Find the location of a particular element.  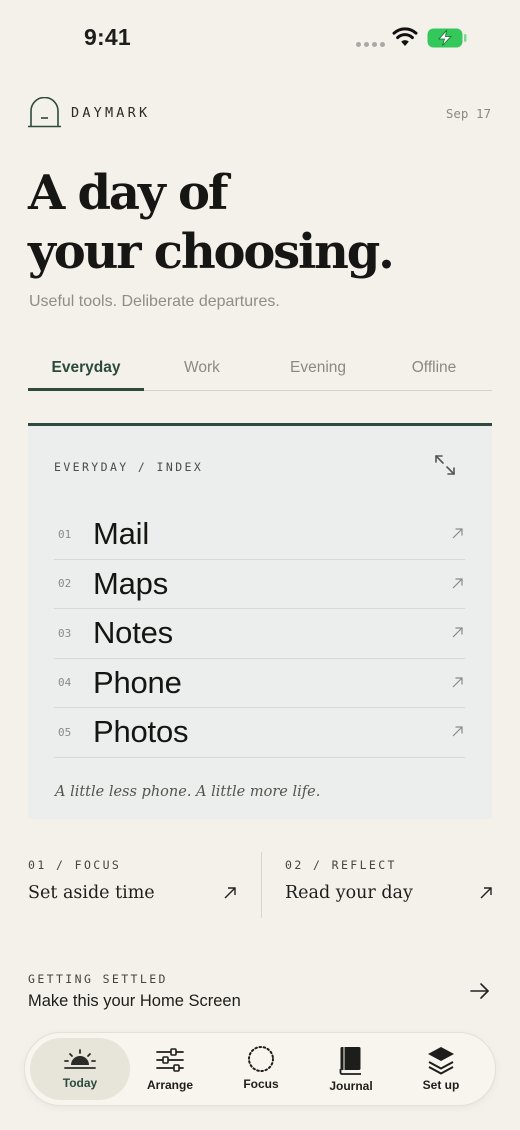

layers-icon is located at coordinates (441, 1061).